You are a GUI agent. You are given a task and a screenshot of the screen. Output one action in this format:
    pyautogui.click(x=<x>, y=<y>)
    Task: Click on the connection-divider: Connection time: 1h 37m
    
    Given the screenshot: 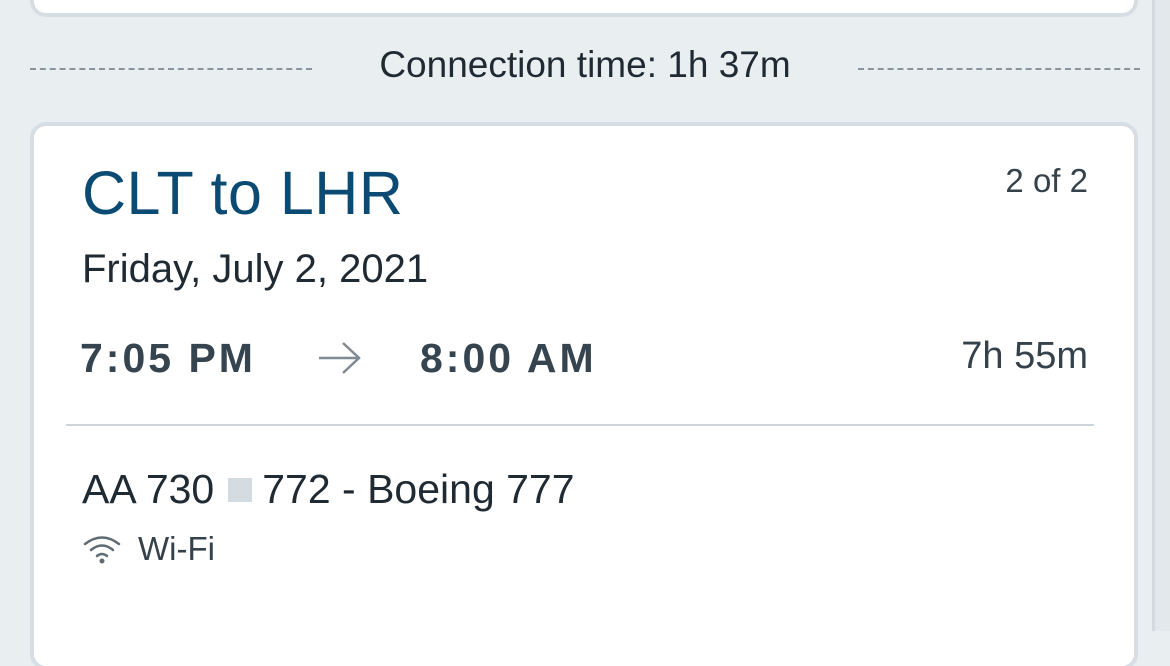 What is the action you would take?
    pyautogui.click(x=585, y=67)
    